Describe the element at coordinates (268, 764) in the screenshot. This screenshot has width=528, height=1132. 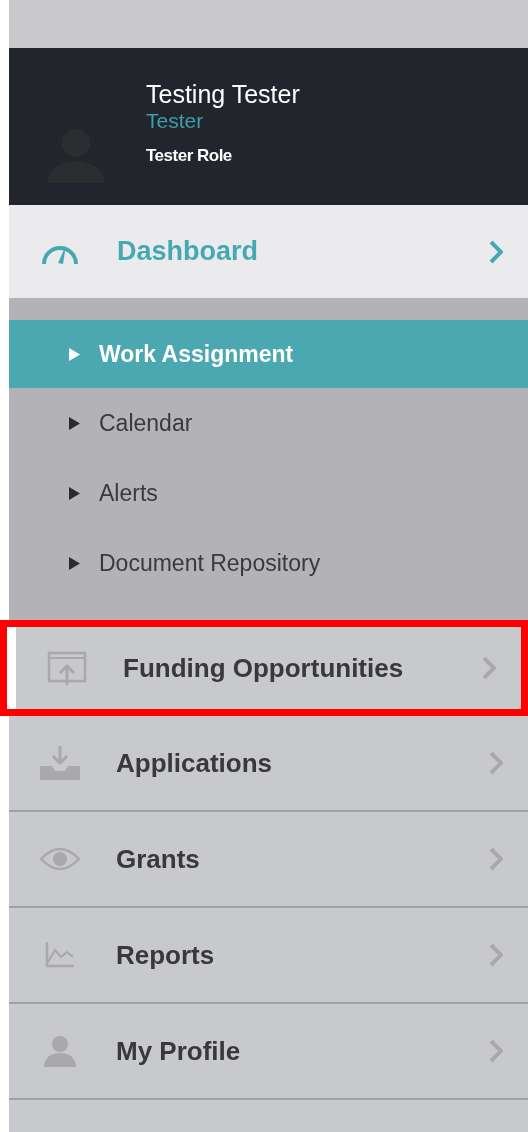
I see `menu-item: Applications` at that location.